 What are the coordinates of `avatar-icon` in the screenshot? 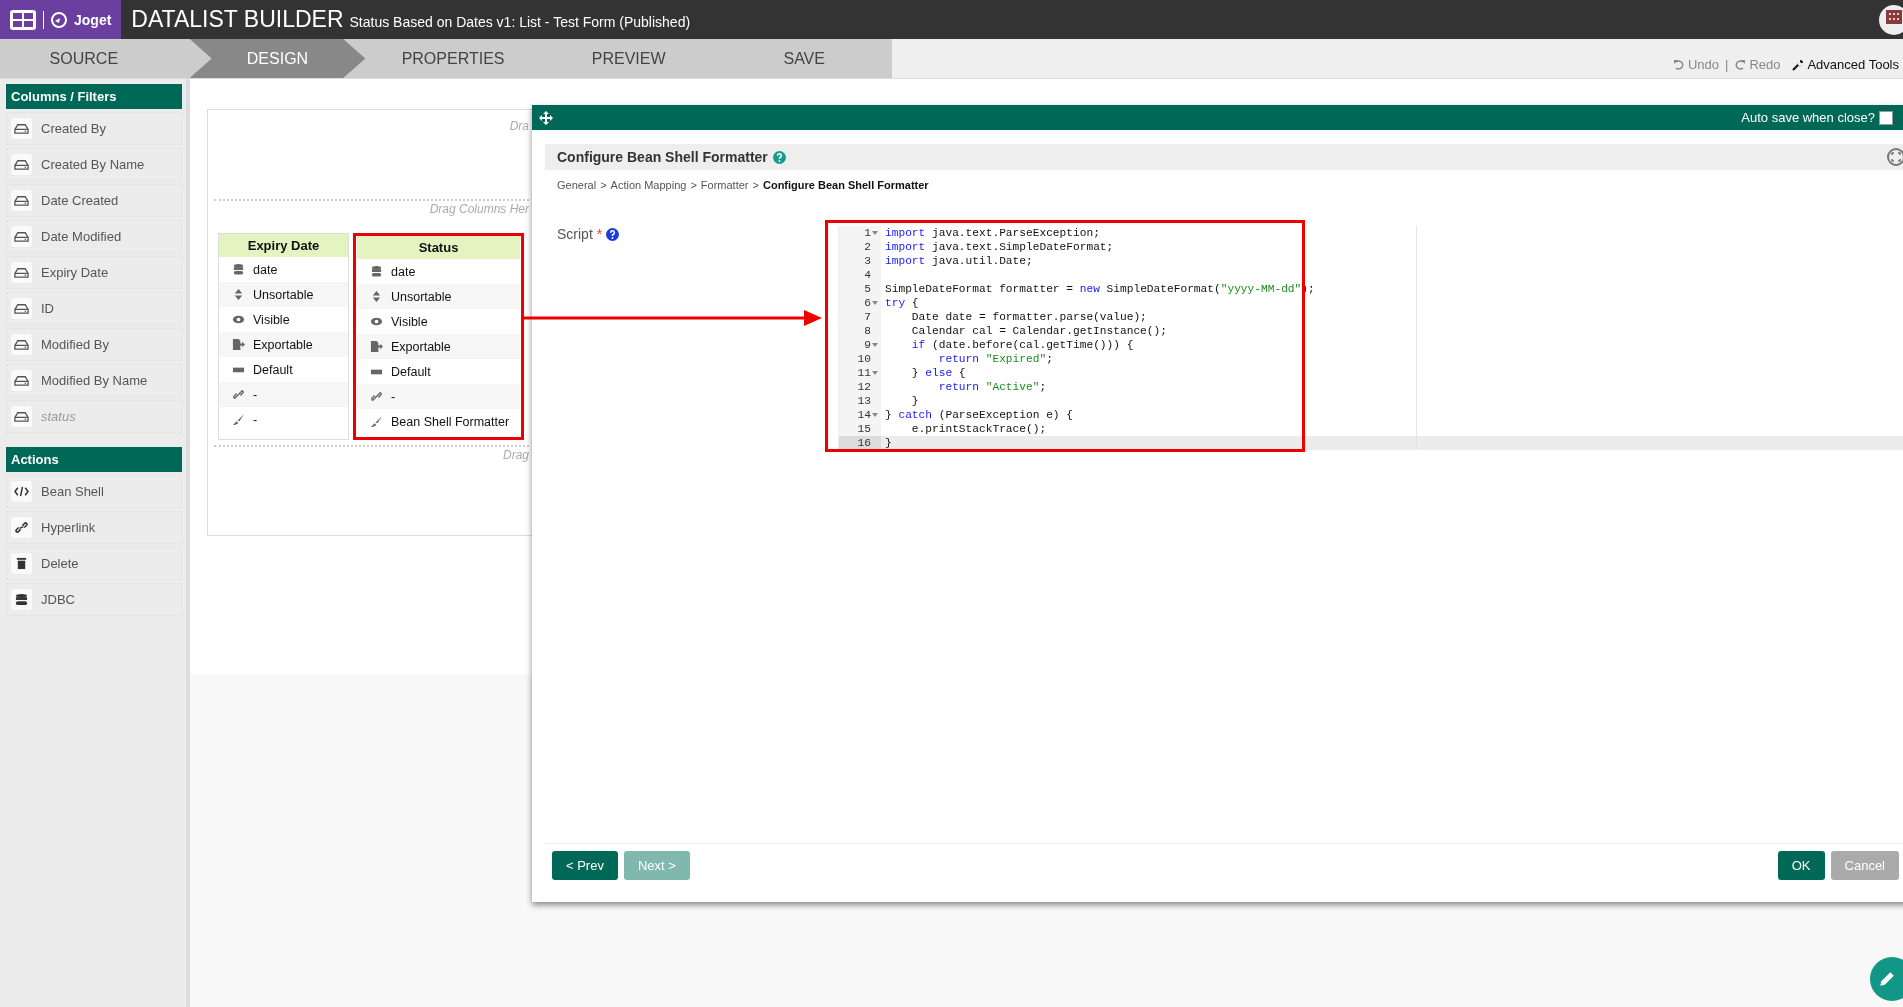 It's located at (1891, 19).